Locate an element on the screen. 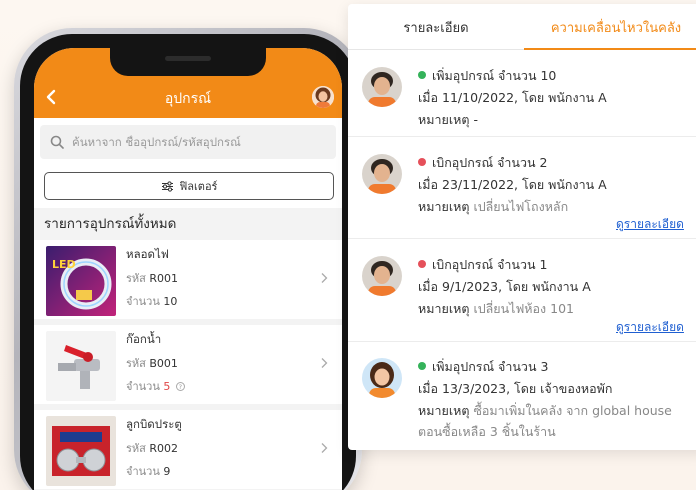 Image resolution: width=696 pixels, height=490 pixels. entry-time: เมื่อ 13/3/2023, โดย เจ้าของหอพัก is located at coordinates (515, 388).